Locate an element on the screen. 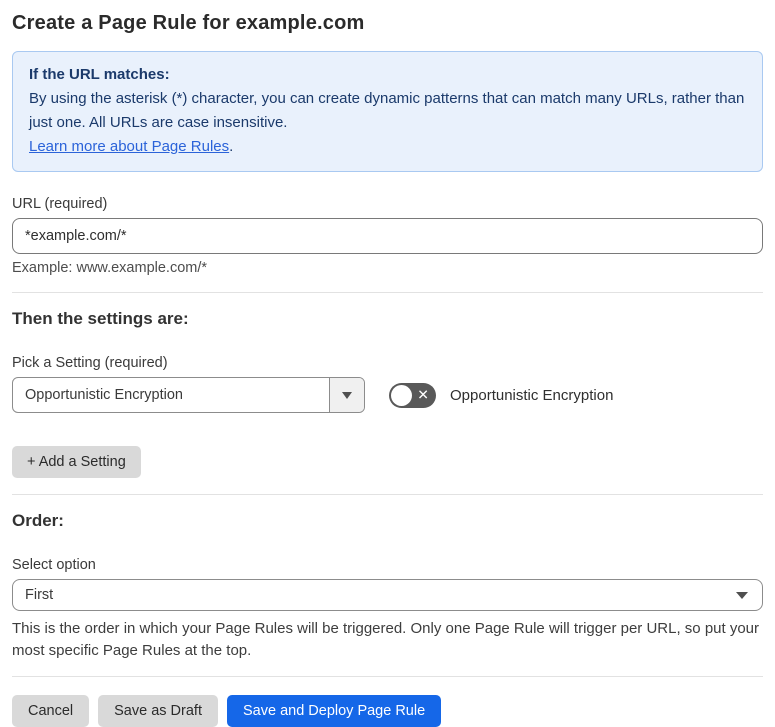 This screenshot has width=775, height=727. info-box-link-line: Learn more about Page Rules. is located at coordinates (387, 147).